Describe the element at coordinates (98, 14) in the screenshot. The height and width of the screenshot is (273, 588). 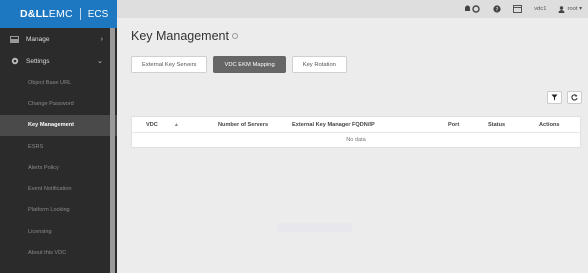
I see `product-name: ECS` at that location.